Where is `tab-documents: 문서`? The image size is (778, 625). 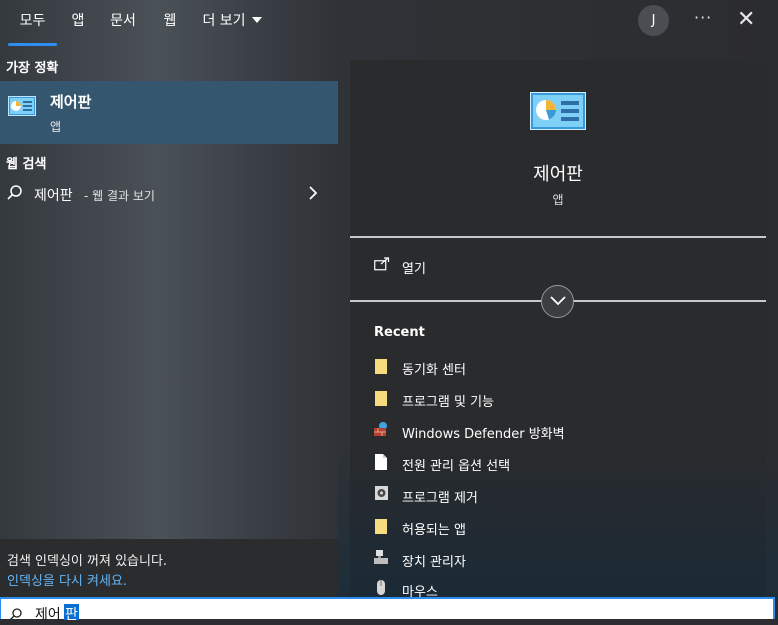
tab-documents: 문서 is located at coordinates (123, 23).